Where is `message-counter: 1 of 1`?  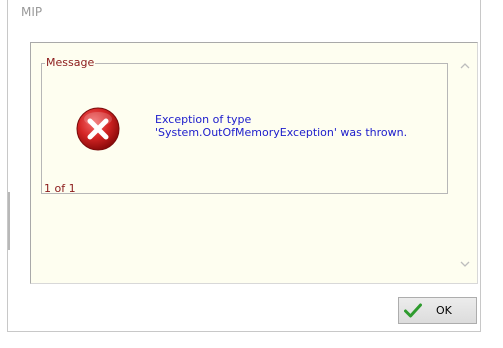
message-counter: 1 of 1 is located at coordinates (60, 188).